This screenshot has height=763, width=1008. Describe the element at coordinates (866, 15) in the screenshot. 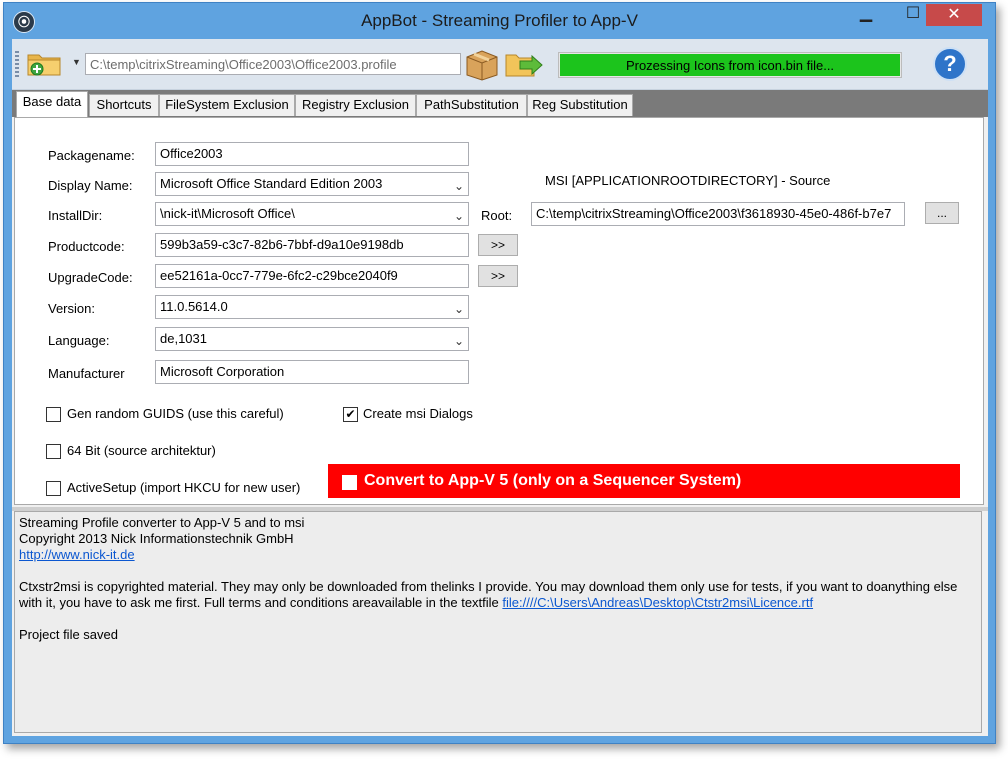

I see `minimize-button: ▁` at that location.